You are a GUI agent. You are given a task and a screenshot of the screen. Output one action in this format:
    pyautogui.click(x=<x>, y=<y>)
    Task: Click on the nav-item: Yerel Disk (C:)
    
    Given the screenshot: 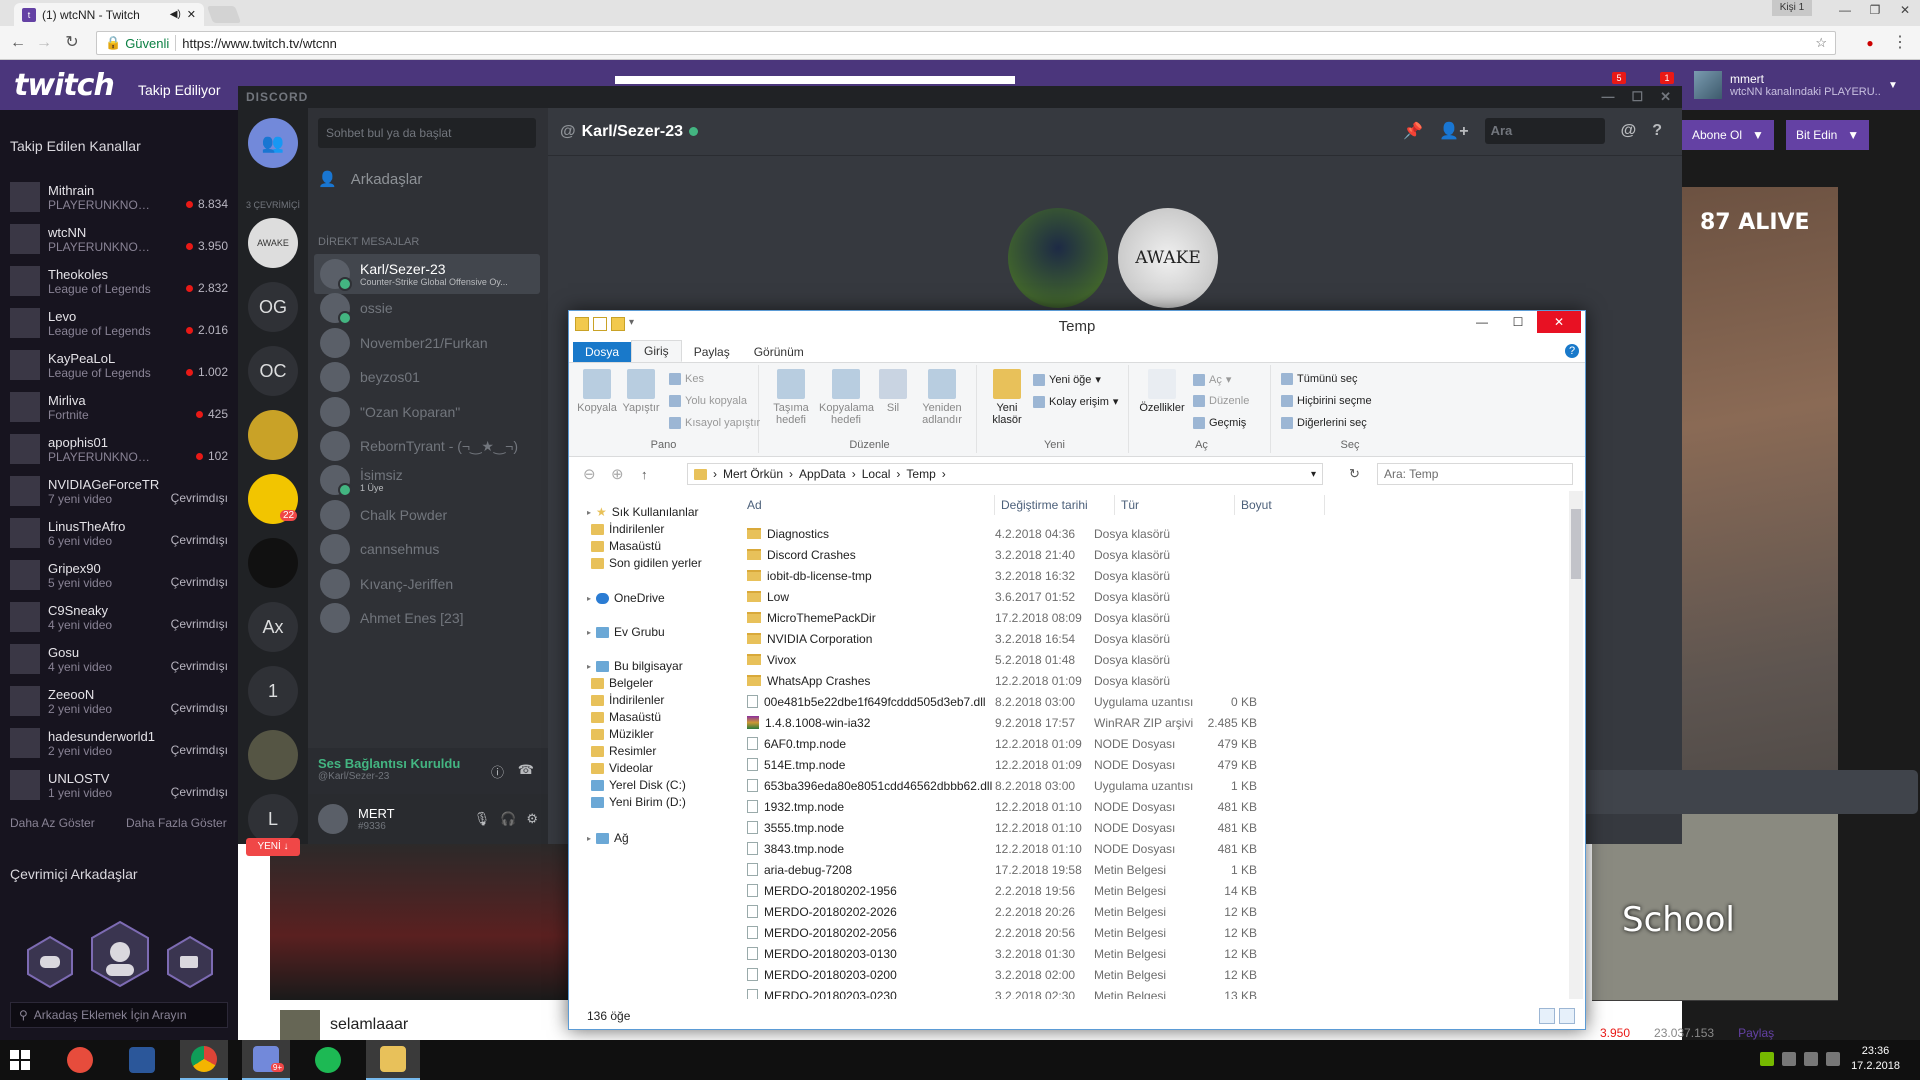 What is the action you would take?
    pyautogui.click(x=638, y=785)
    